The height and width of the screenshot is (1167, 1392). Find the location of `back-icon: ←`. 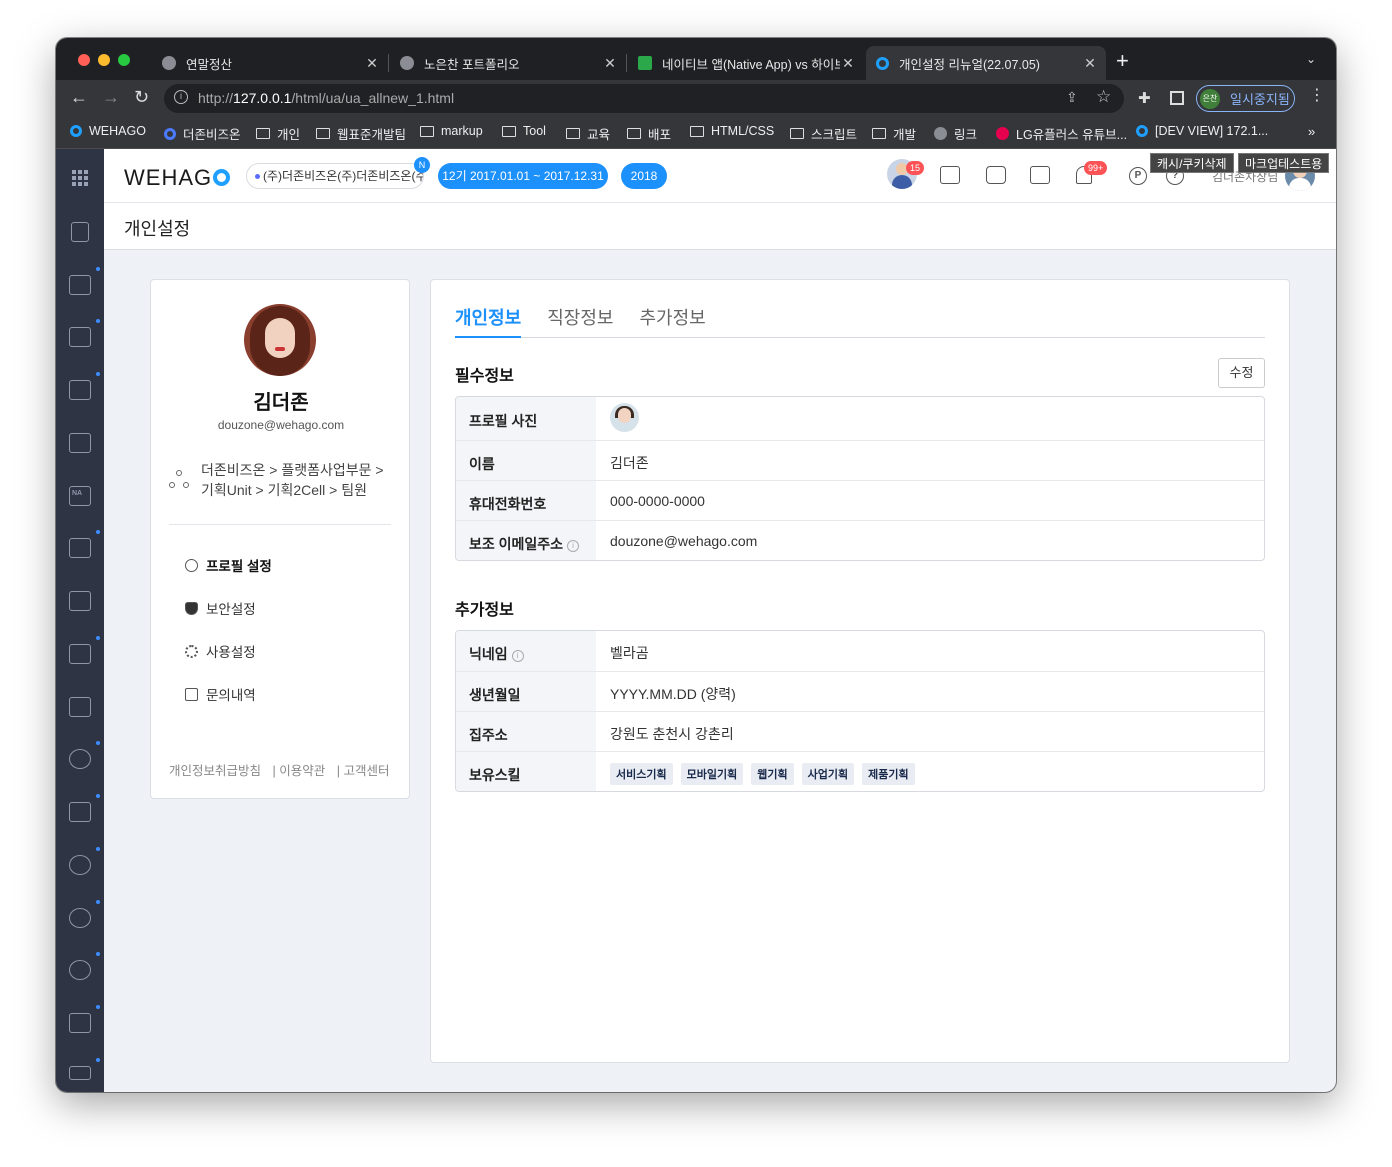

back-icon: ← is located at coordinates (79, 97).